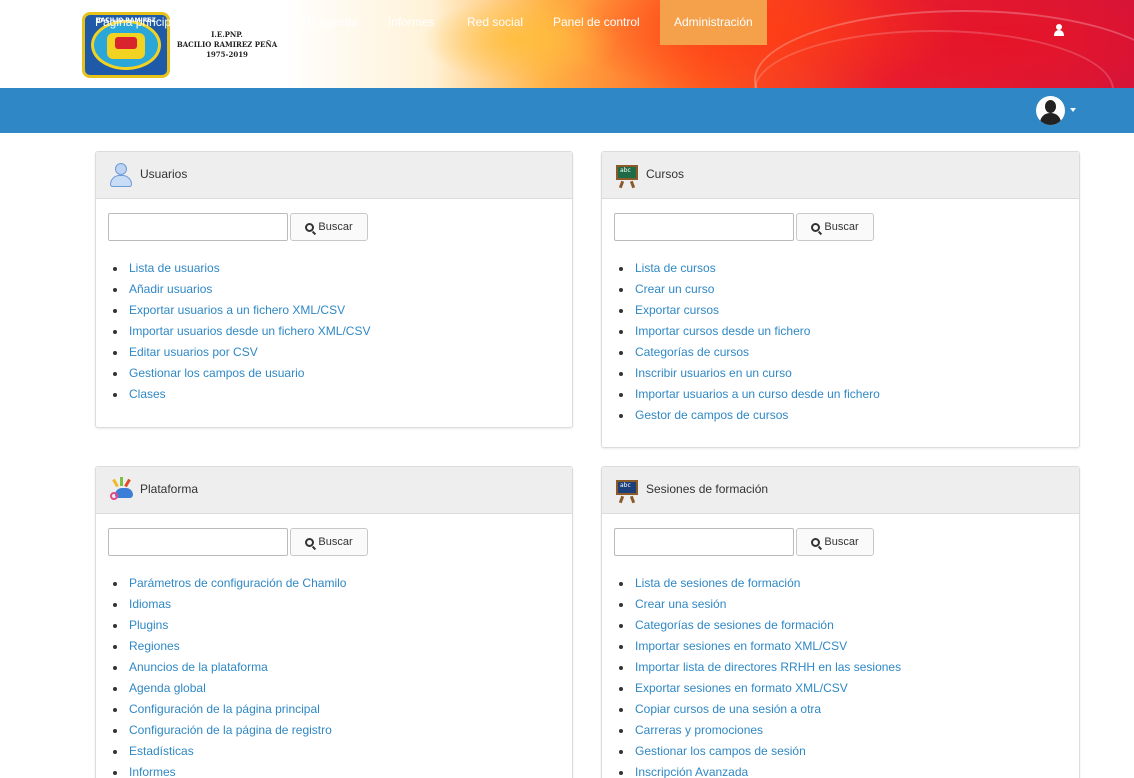 The height and width of the screenshot is (778, 1134). I want to click on link-exportar-cursos: Exportar cursos, so click(677, 310).